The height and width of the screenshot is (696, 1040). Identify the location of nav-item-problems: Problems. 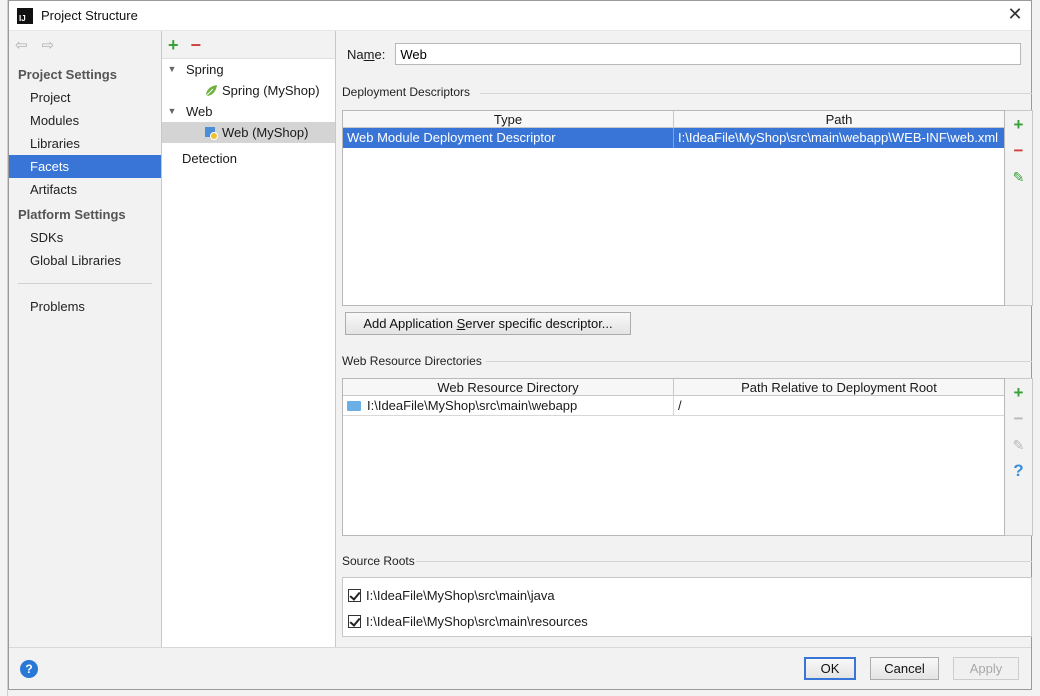
(85, 306).